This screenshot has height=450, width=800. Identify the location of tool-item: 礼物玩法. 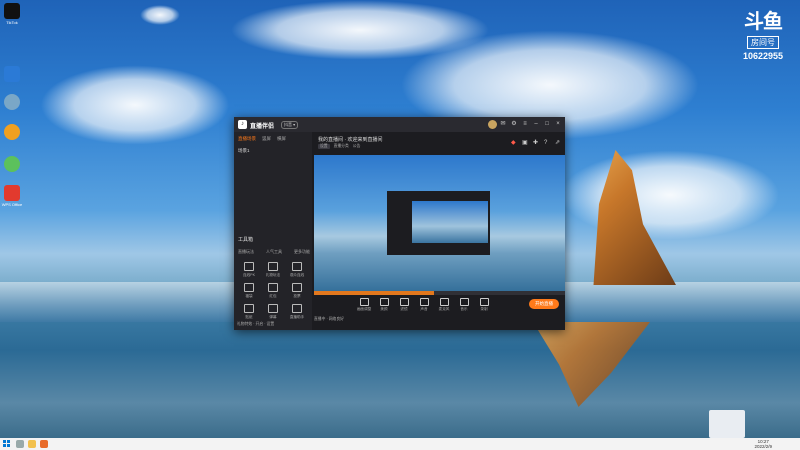
(273, 270).